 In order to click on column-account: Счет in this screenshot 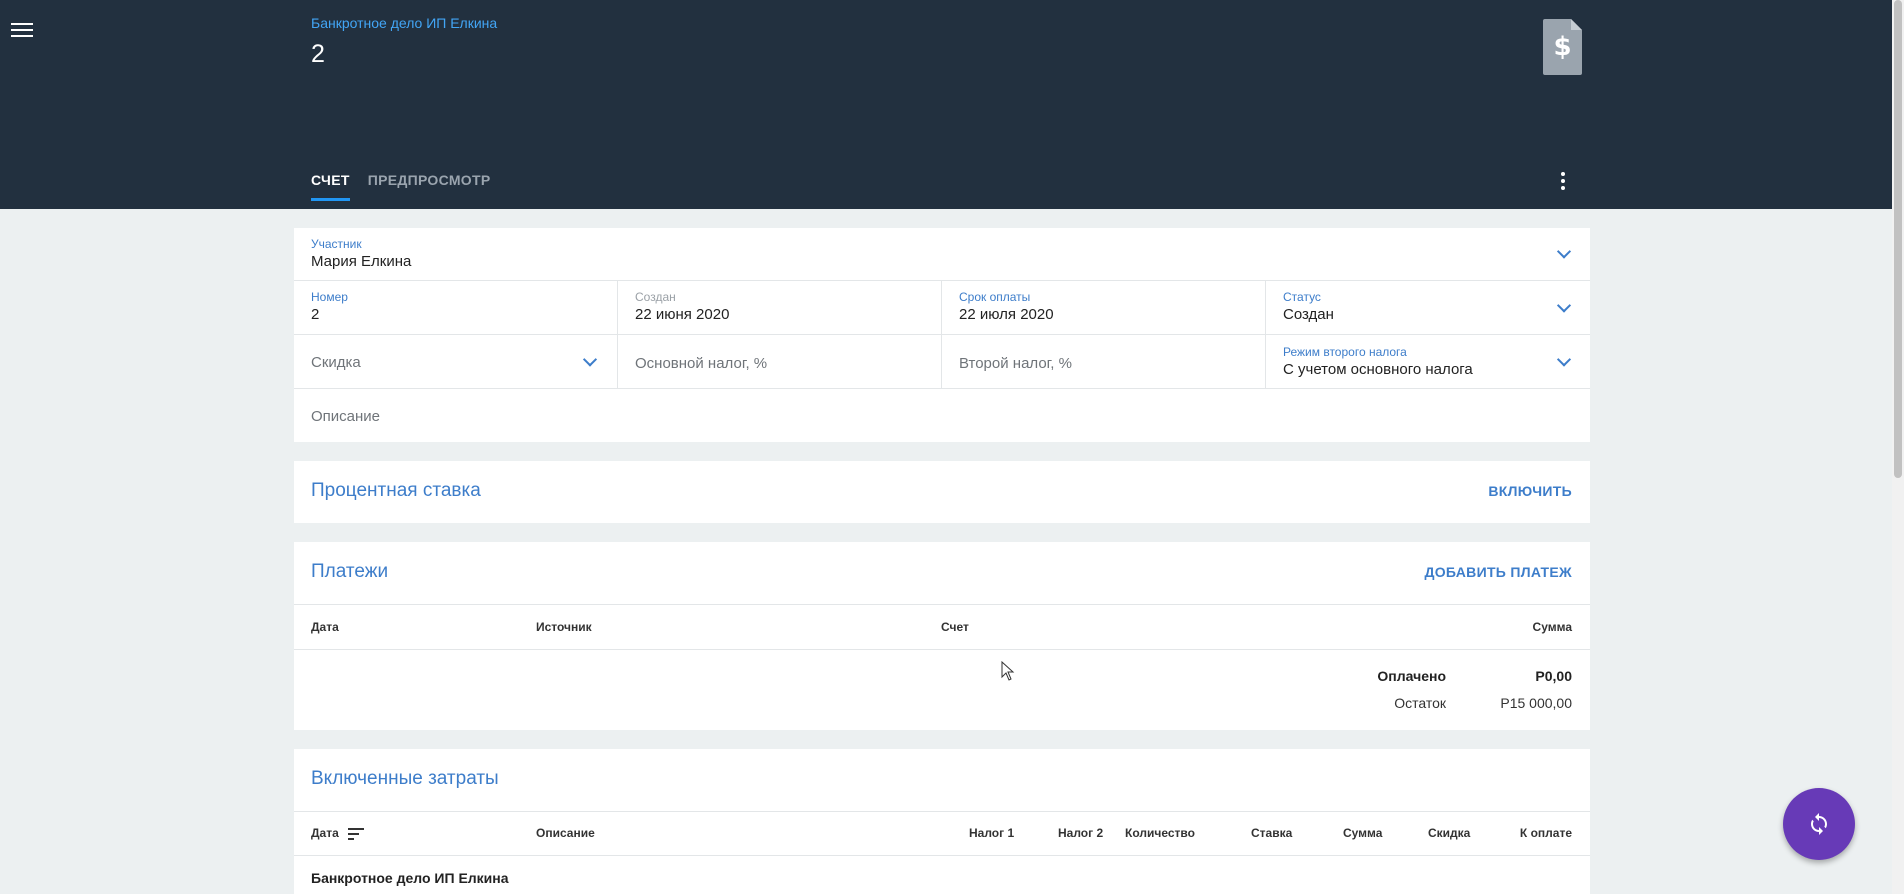, I will do `click(955, 627)`.